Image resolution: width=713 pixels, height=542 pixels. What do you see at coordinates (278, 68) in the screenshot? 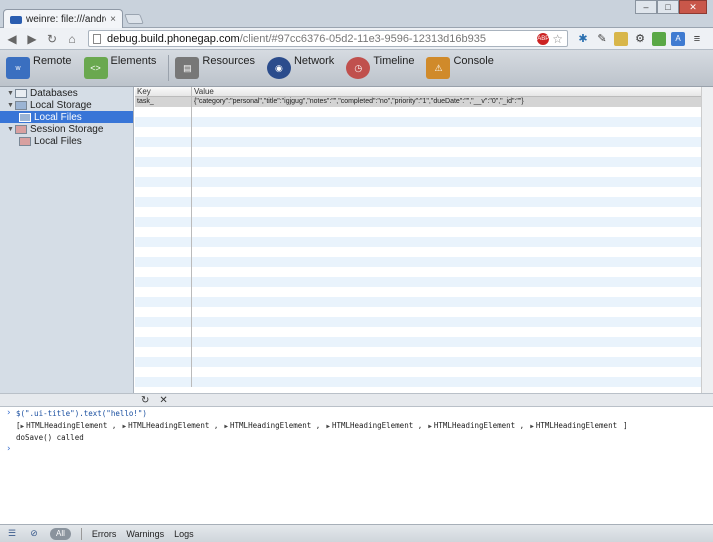
I see `network-icon: ◉` at bounding box center [278, 68].